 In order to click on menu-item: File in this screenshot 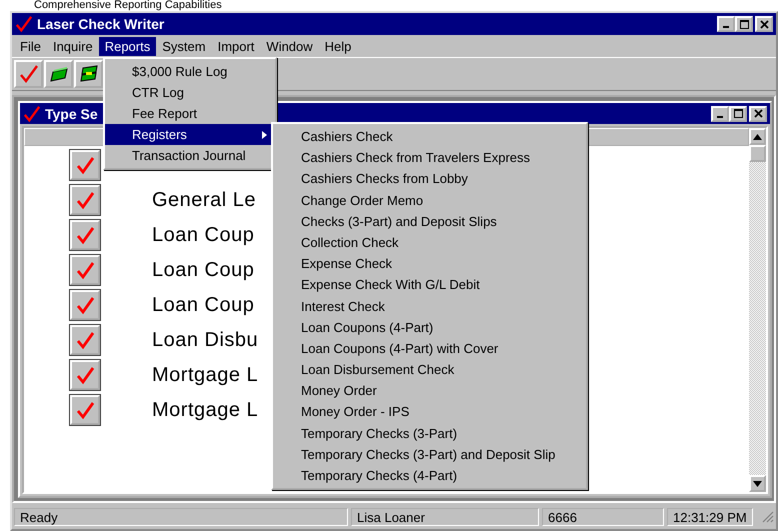, I will do `click(30, 46)`.